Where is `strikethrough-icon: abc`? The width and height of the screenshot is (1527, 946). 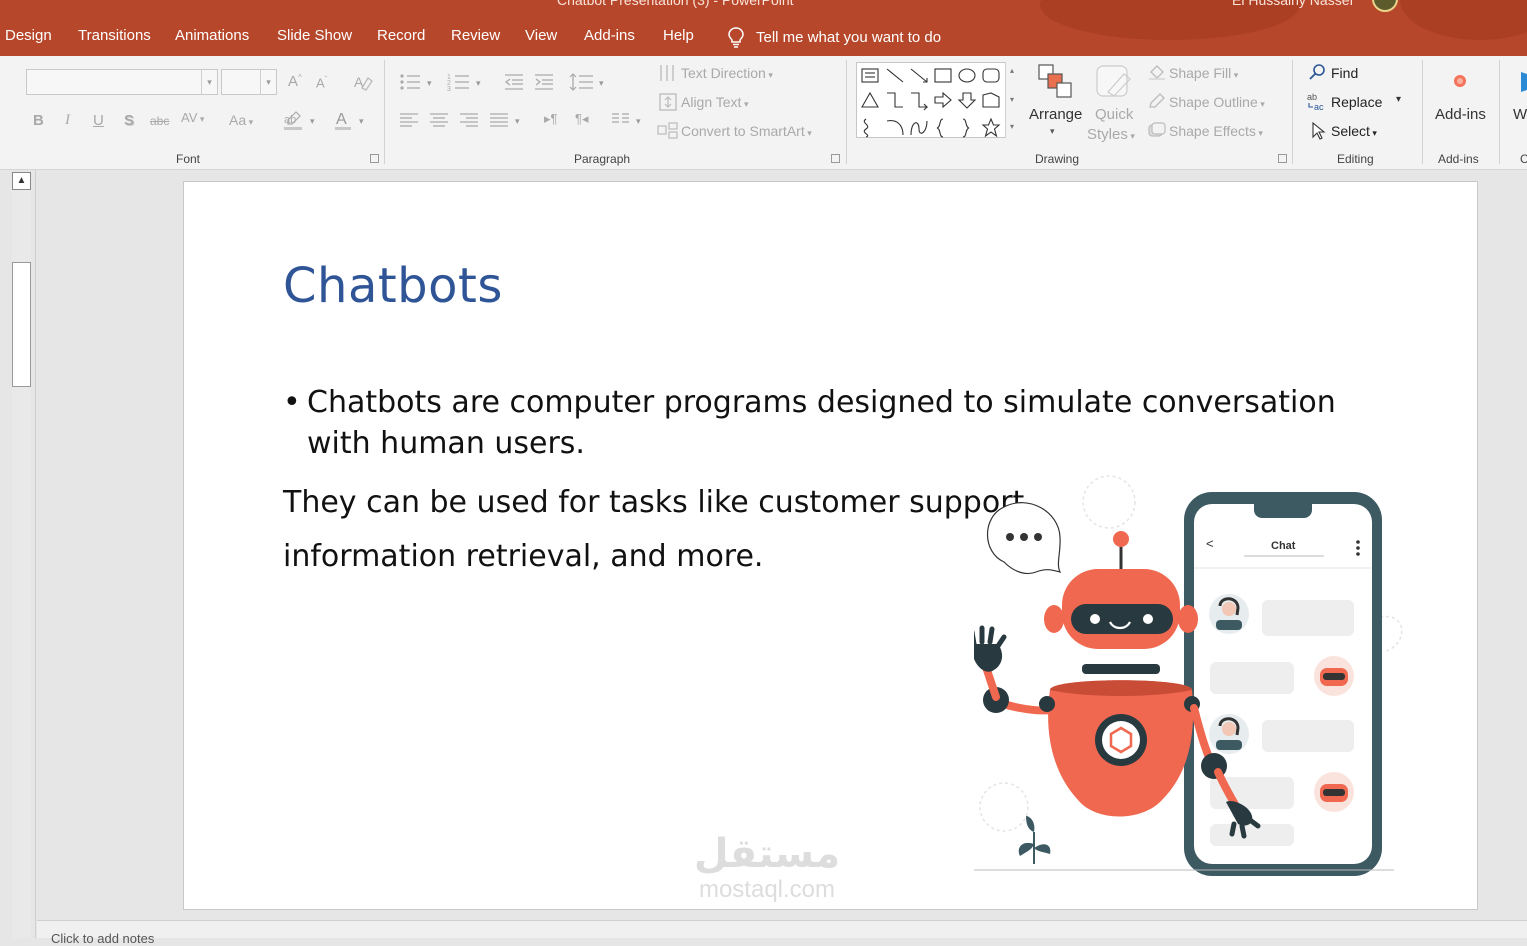 strikethrough-icon: abc is located at coordinates (159, 121).